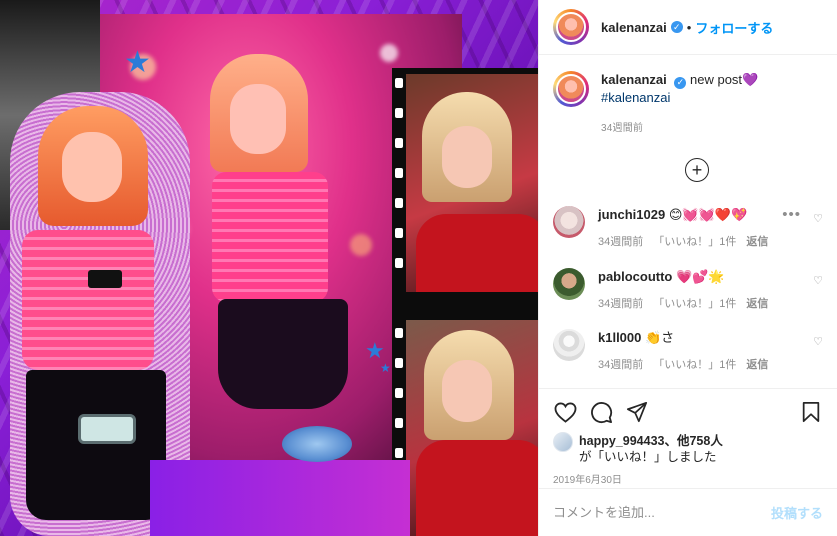 The width and height of the screenshot is (837, 536). Describe the element at coordinates (472, 183) in the screenshot. I see `film-frame-top` at that location.